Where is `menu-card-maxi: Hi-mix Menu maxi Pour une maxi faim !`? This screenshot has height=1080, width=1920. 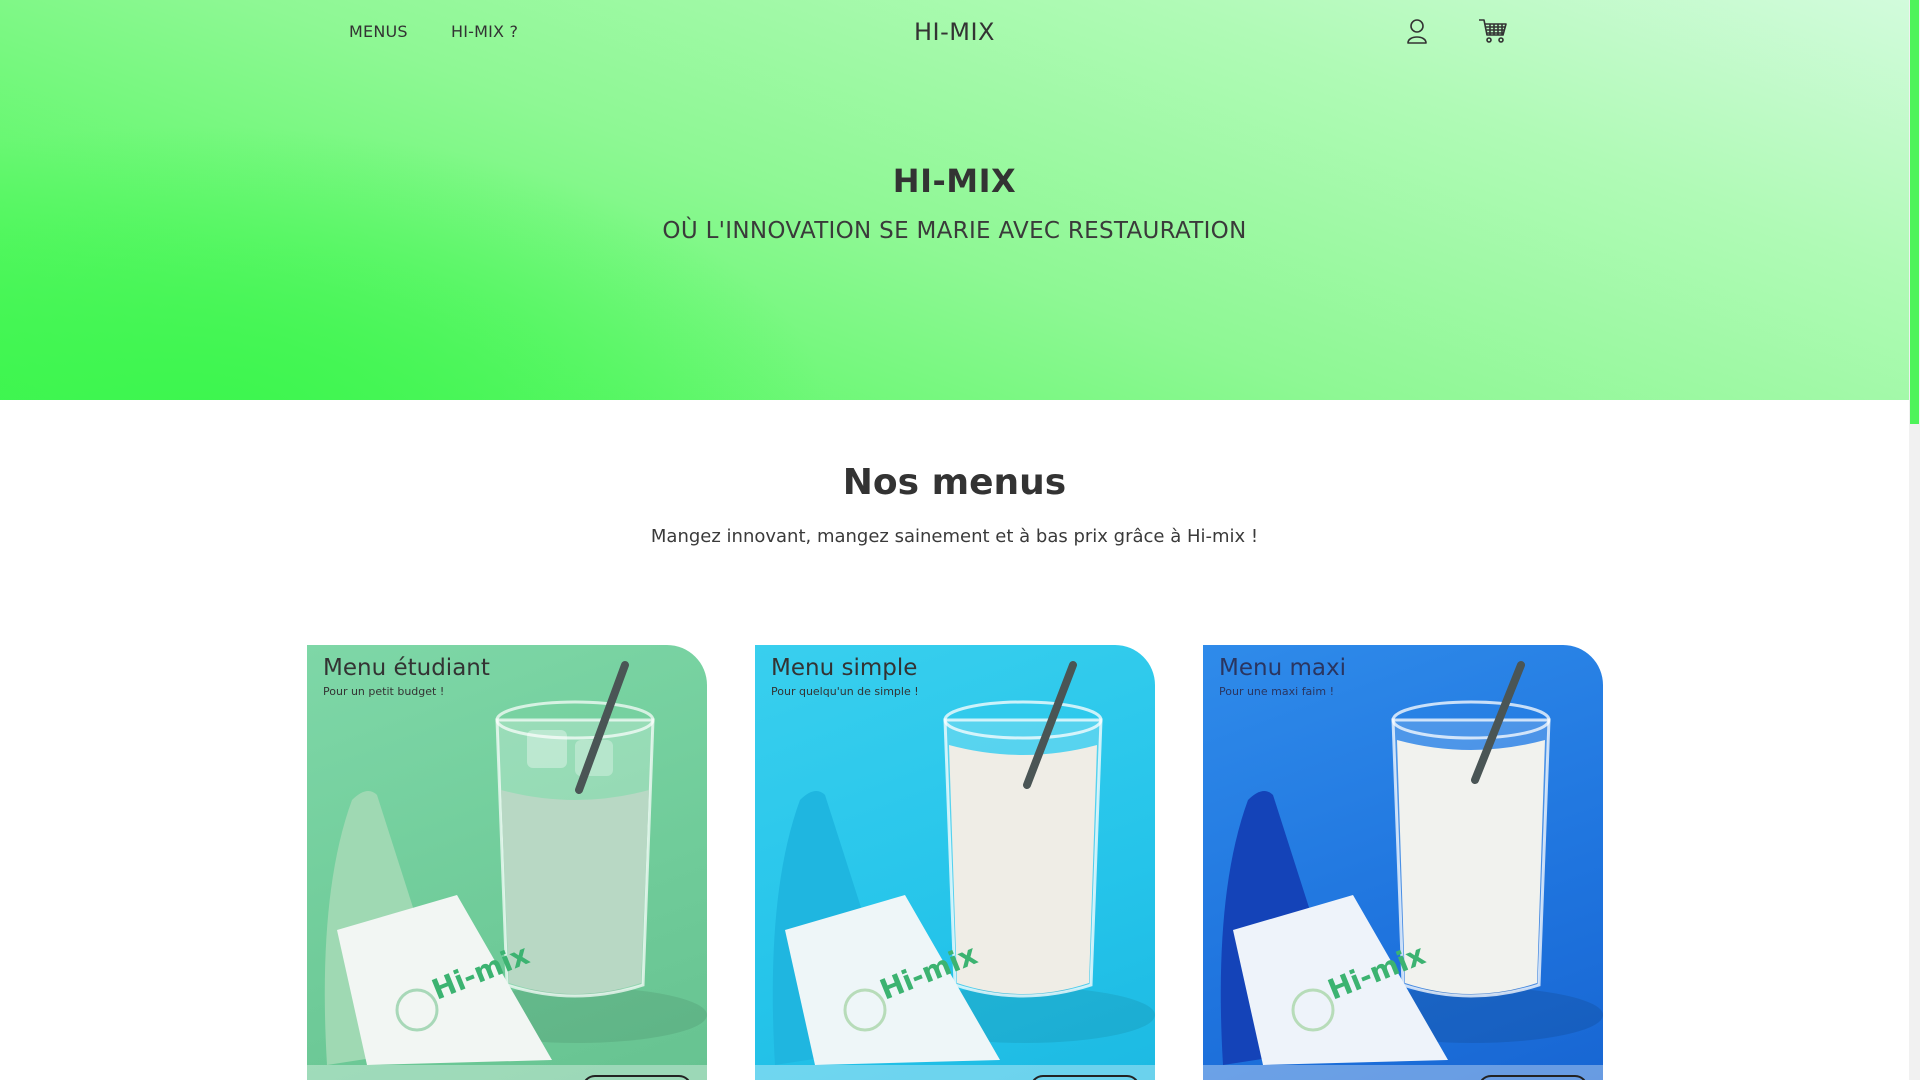
menu-card-maxi: Hi-mix Menu maxi Pour une maxi faim ! is located at coordinates (1403, 862).